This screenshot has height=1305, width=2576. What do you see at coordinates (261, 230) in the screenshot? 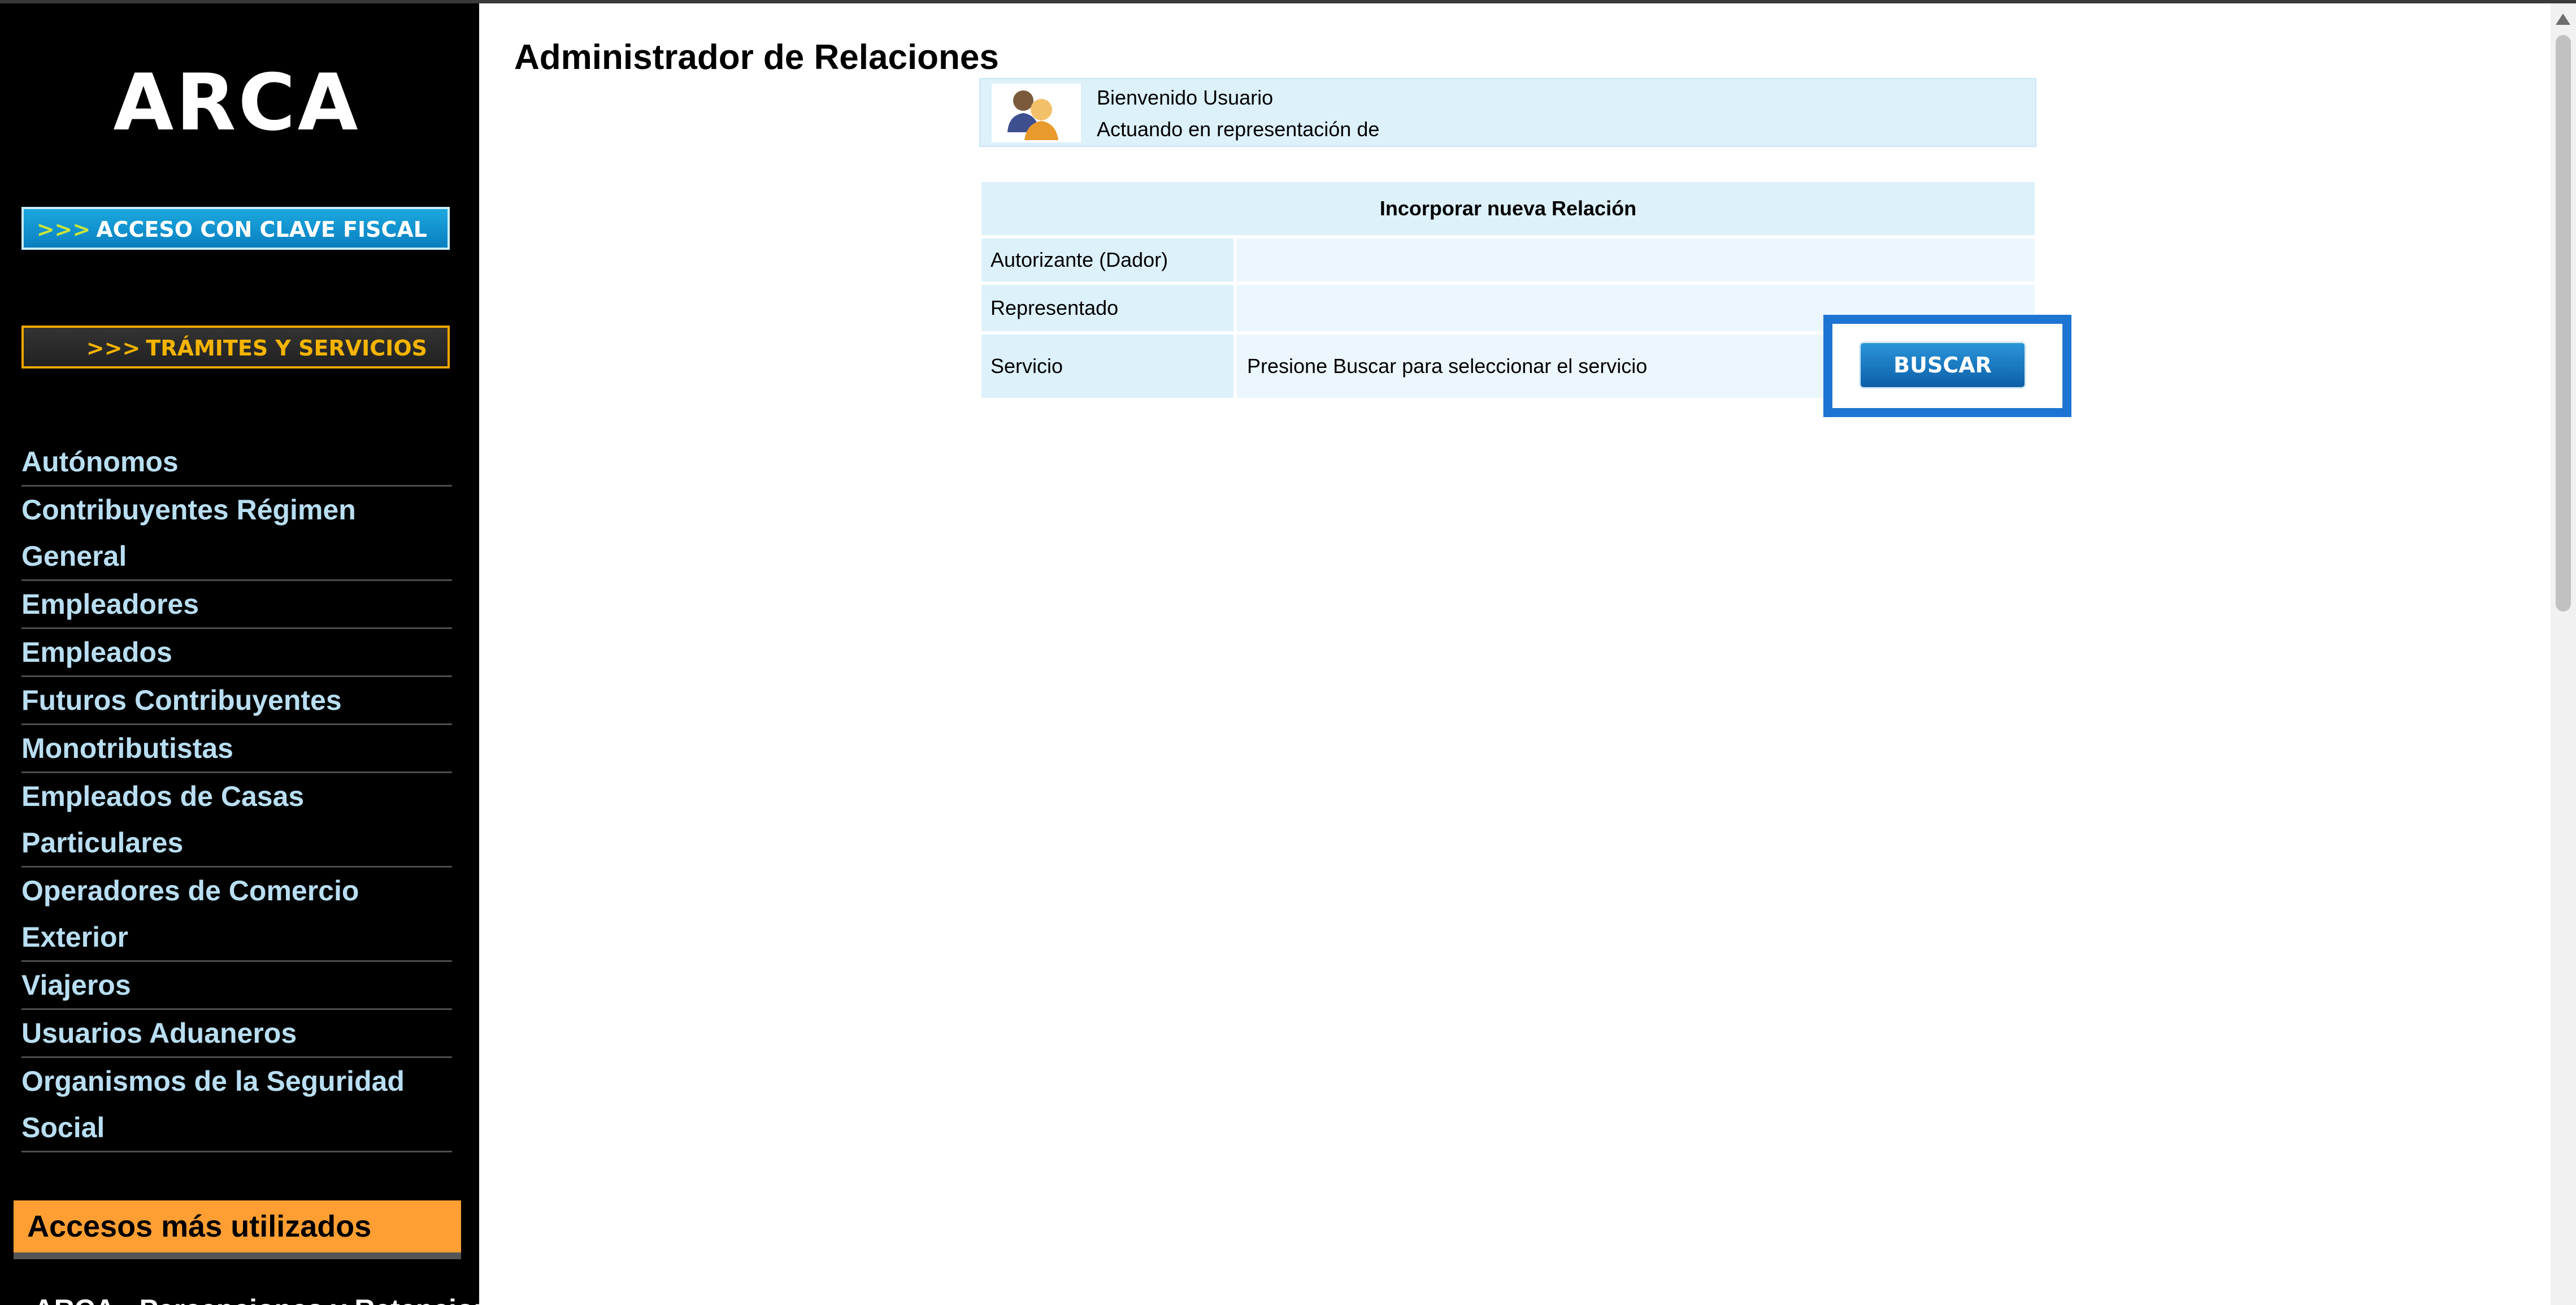
I see `acceso-clave-fiscal-label: ACCESO CON CLAVE FISCAL` at bounding box center [261, 230].